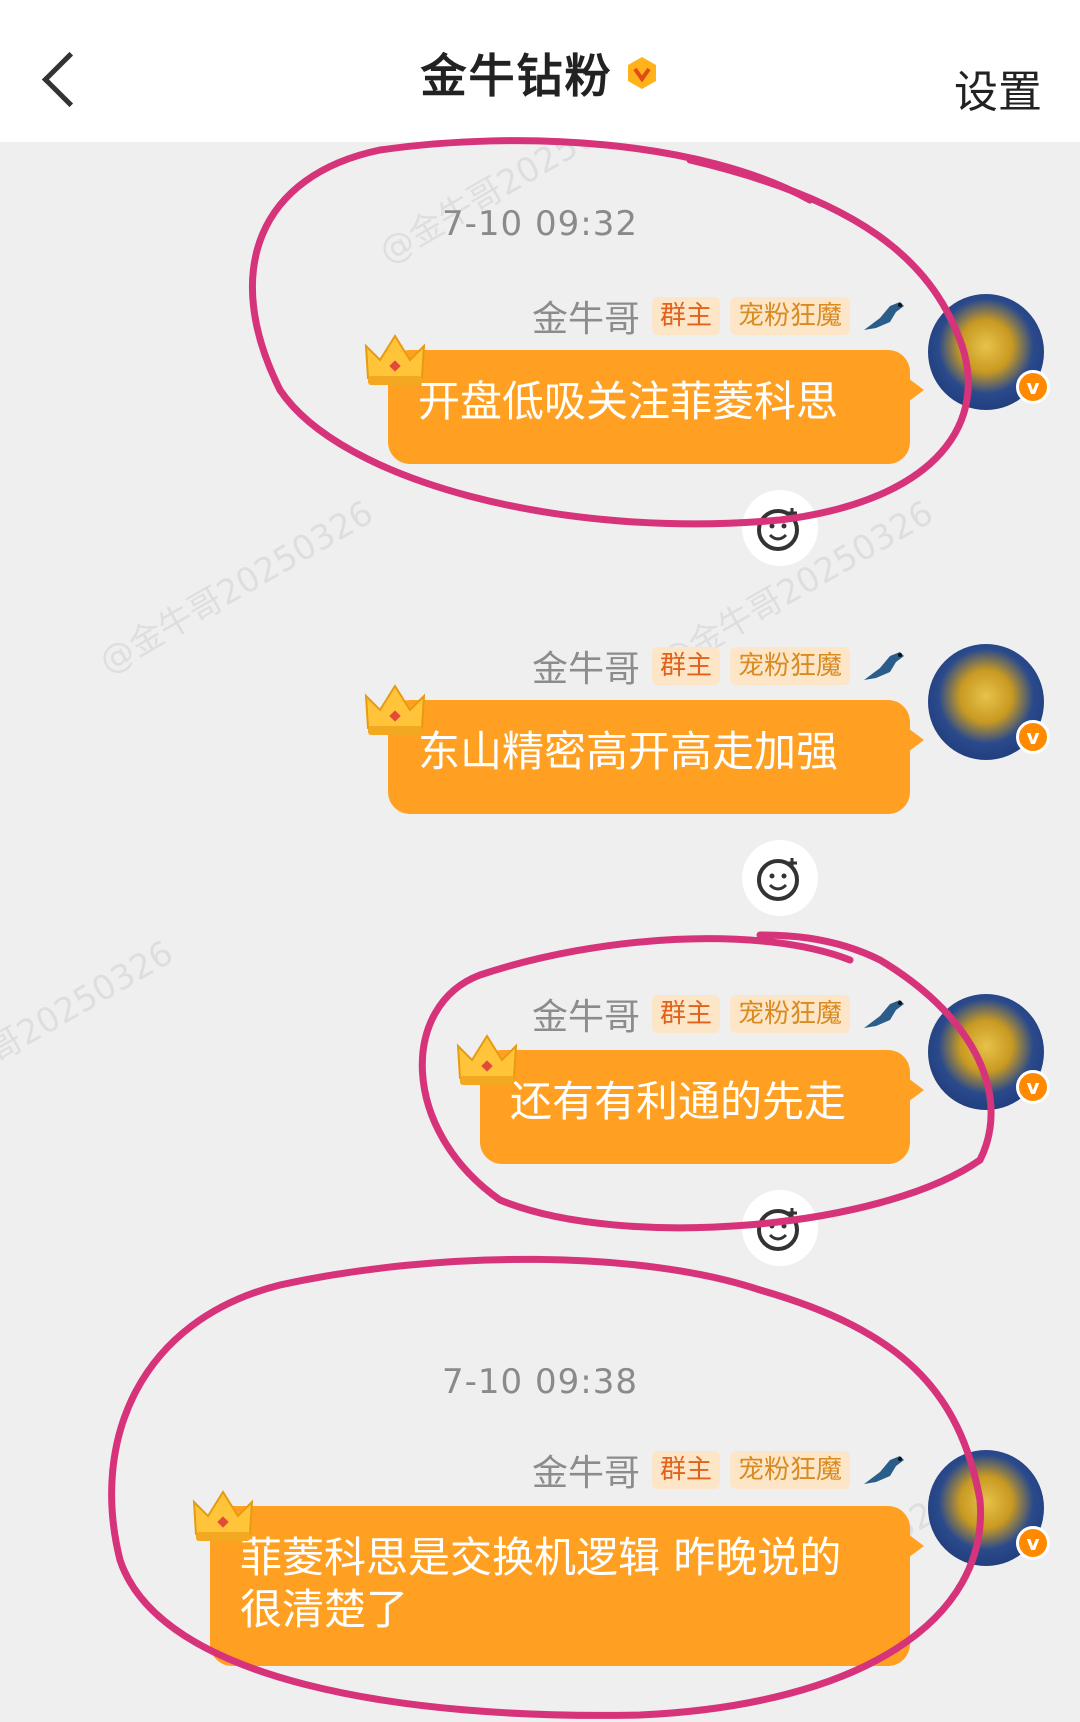 The width and height of the screenshot is (1080, 1722). What do you see at coordinates (641, 73) in the screenshot?
I see `vip-icon` at bounding box center [641, 73].